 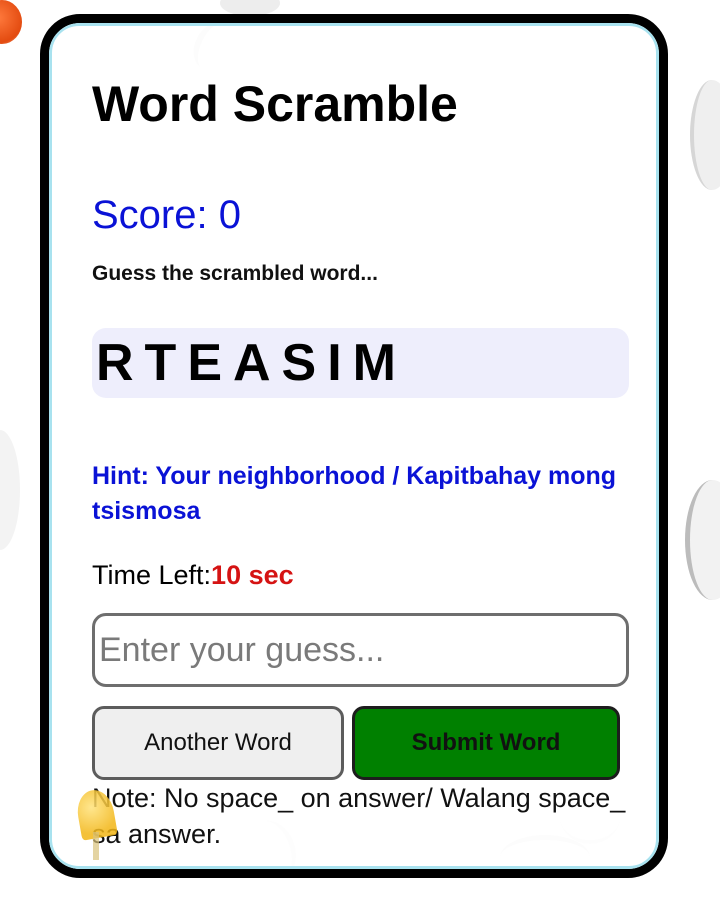 What do you see at coordinates (486, 743) in the screenshot?
I see `submit-word-button: Submit Word` at bounding box center [486, 743].